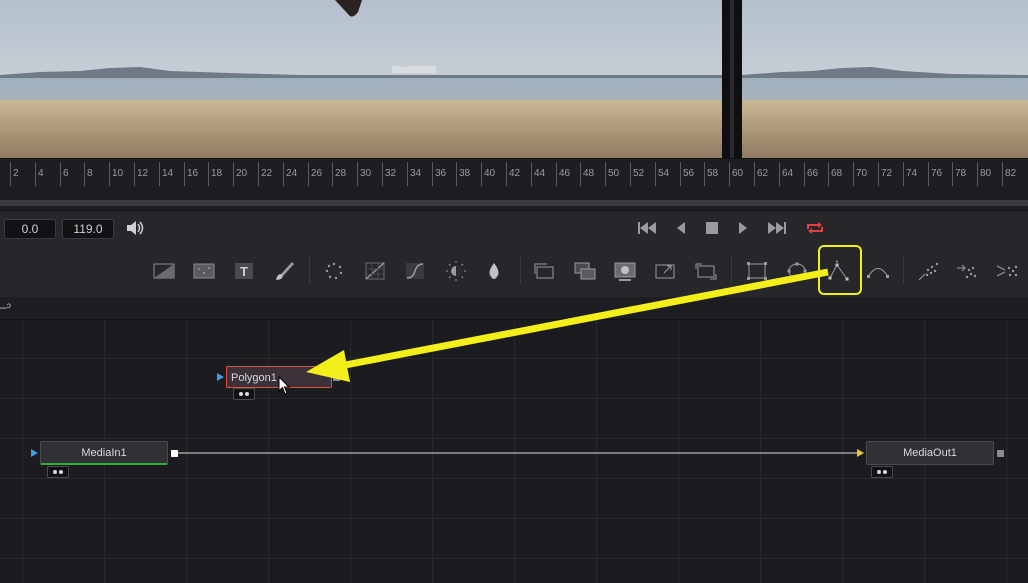 The height and width of the screenshot is (583, 1028). What do you see at coordinates (813, 173) in the screenshot?
I see `ruler-label: 66` at bounding box center [813, 173].